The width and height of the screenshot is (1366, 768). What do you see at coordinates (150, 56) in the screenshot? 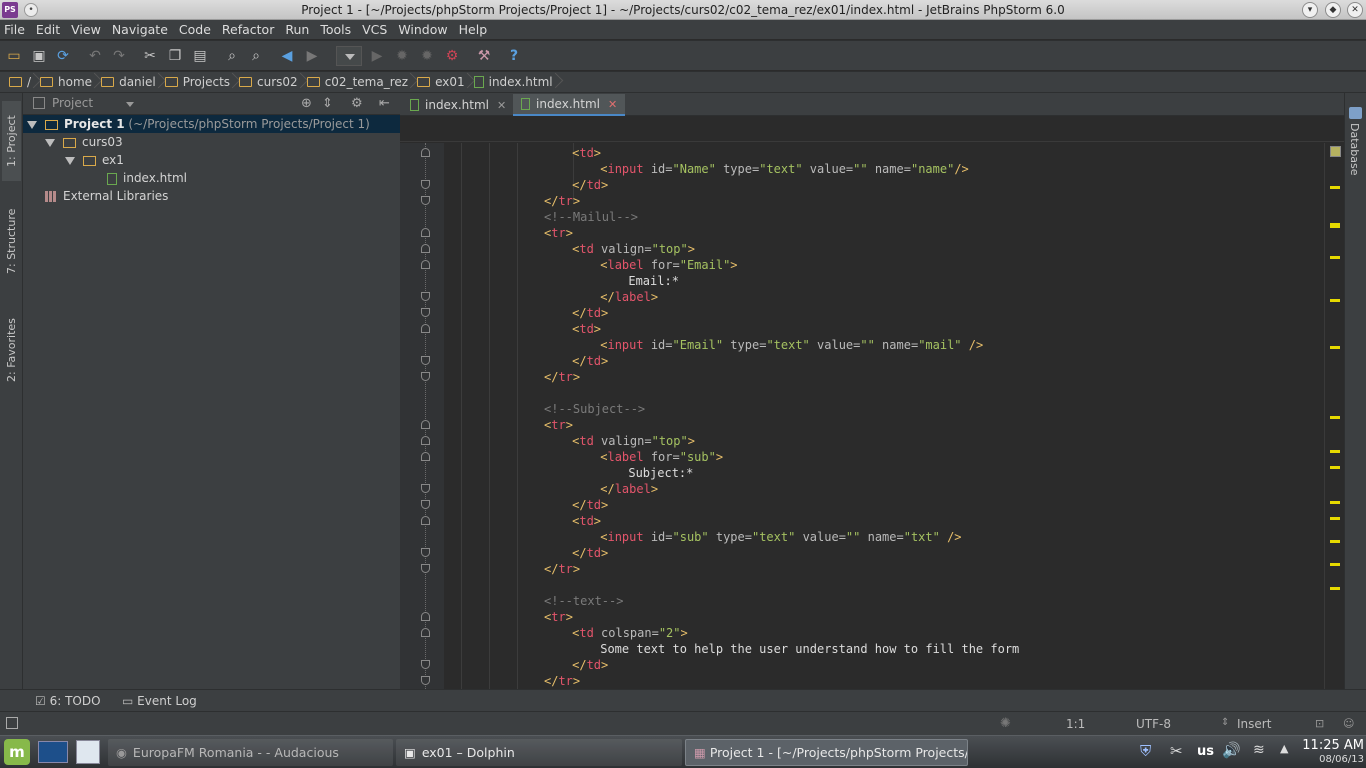
I see `cut-icon: ✂` at bounding box center [150, 56].